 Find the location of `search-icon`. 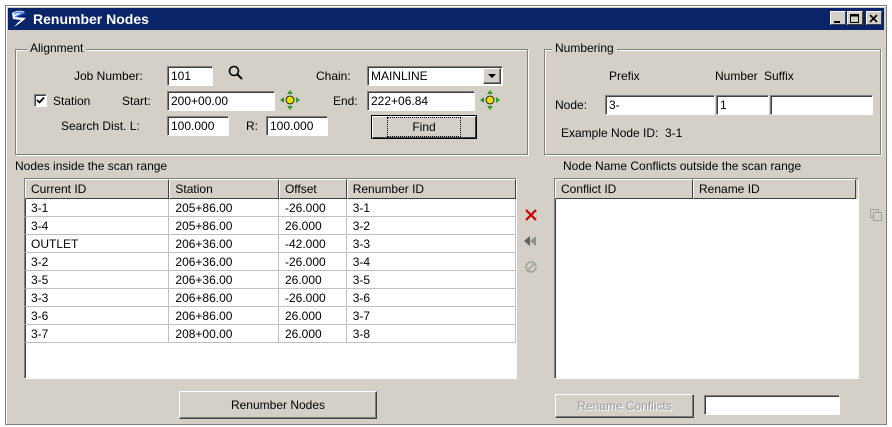

search-icon is located at coordinates (236, 73).